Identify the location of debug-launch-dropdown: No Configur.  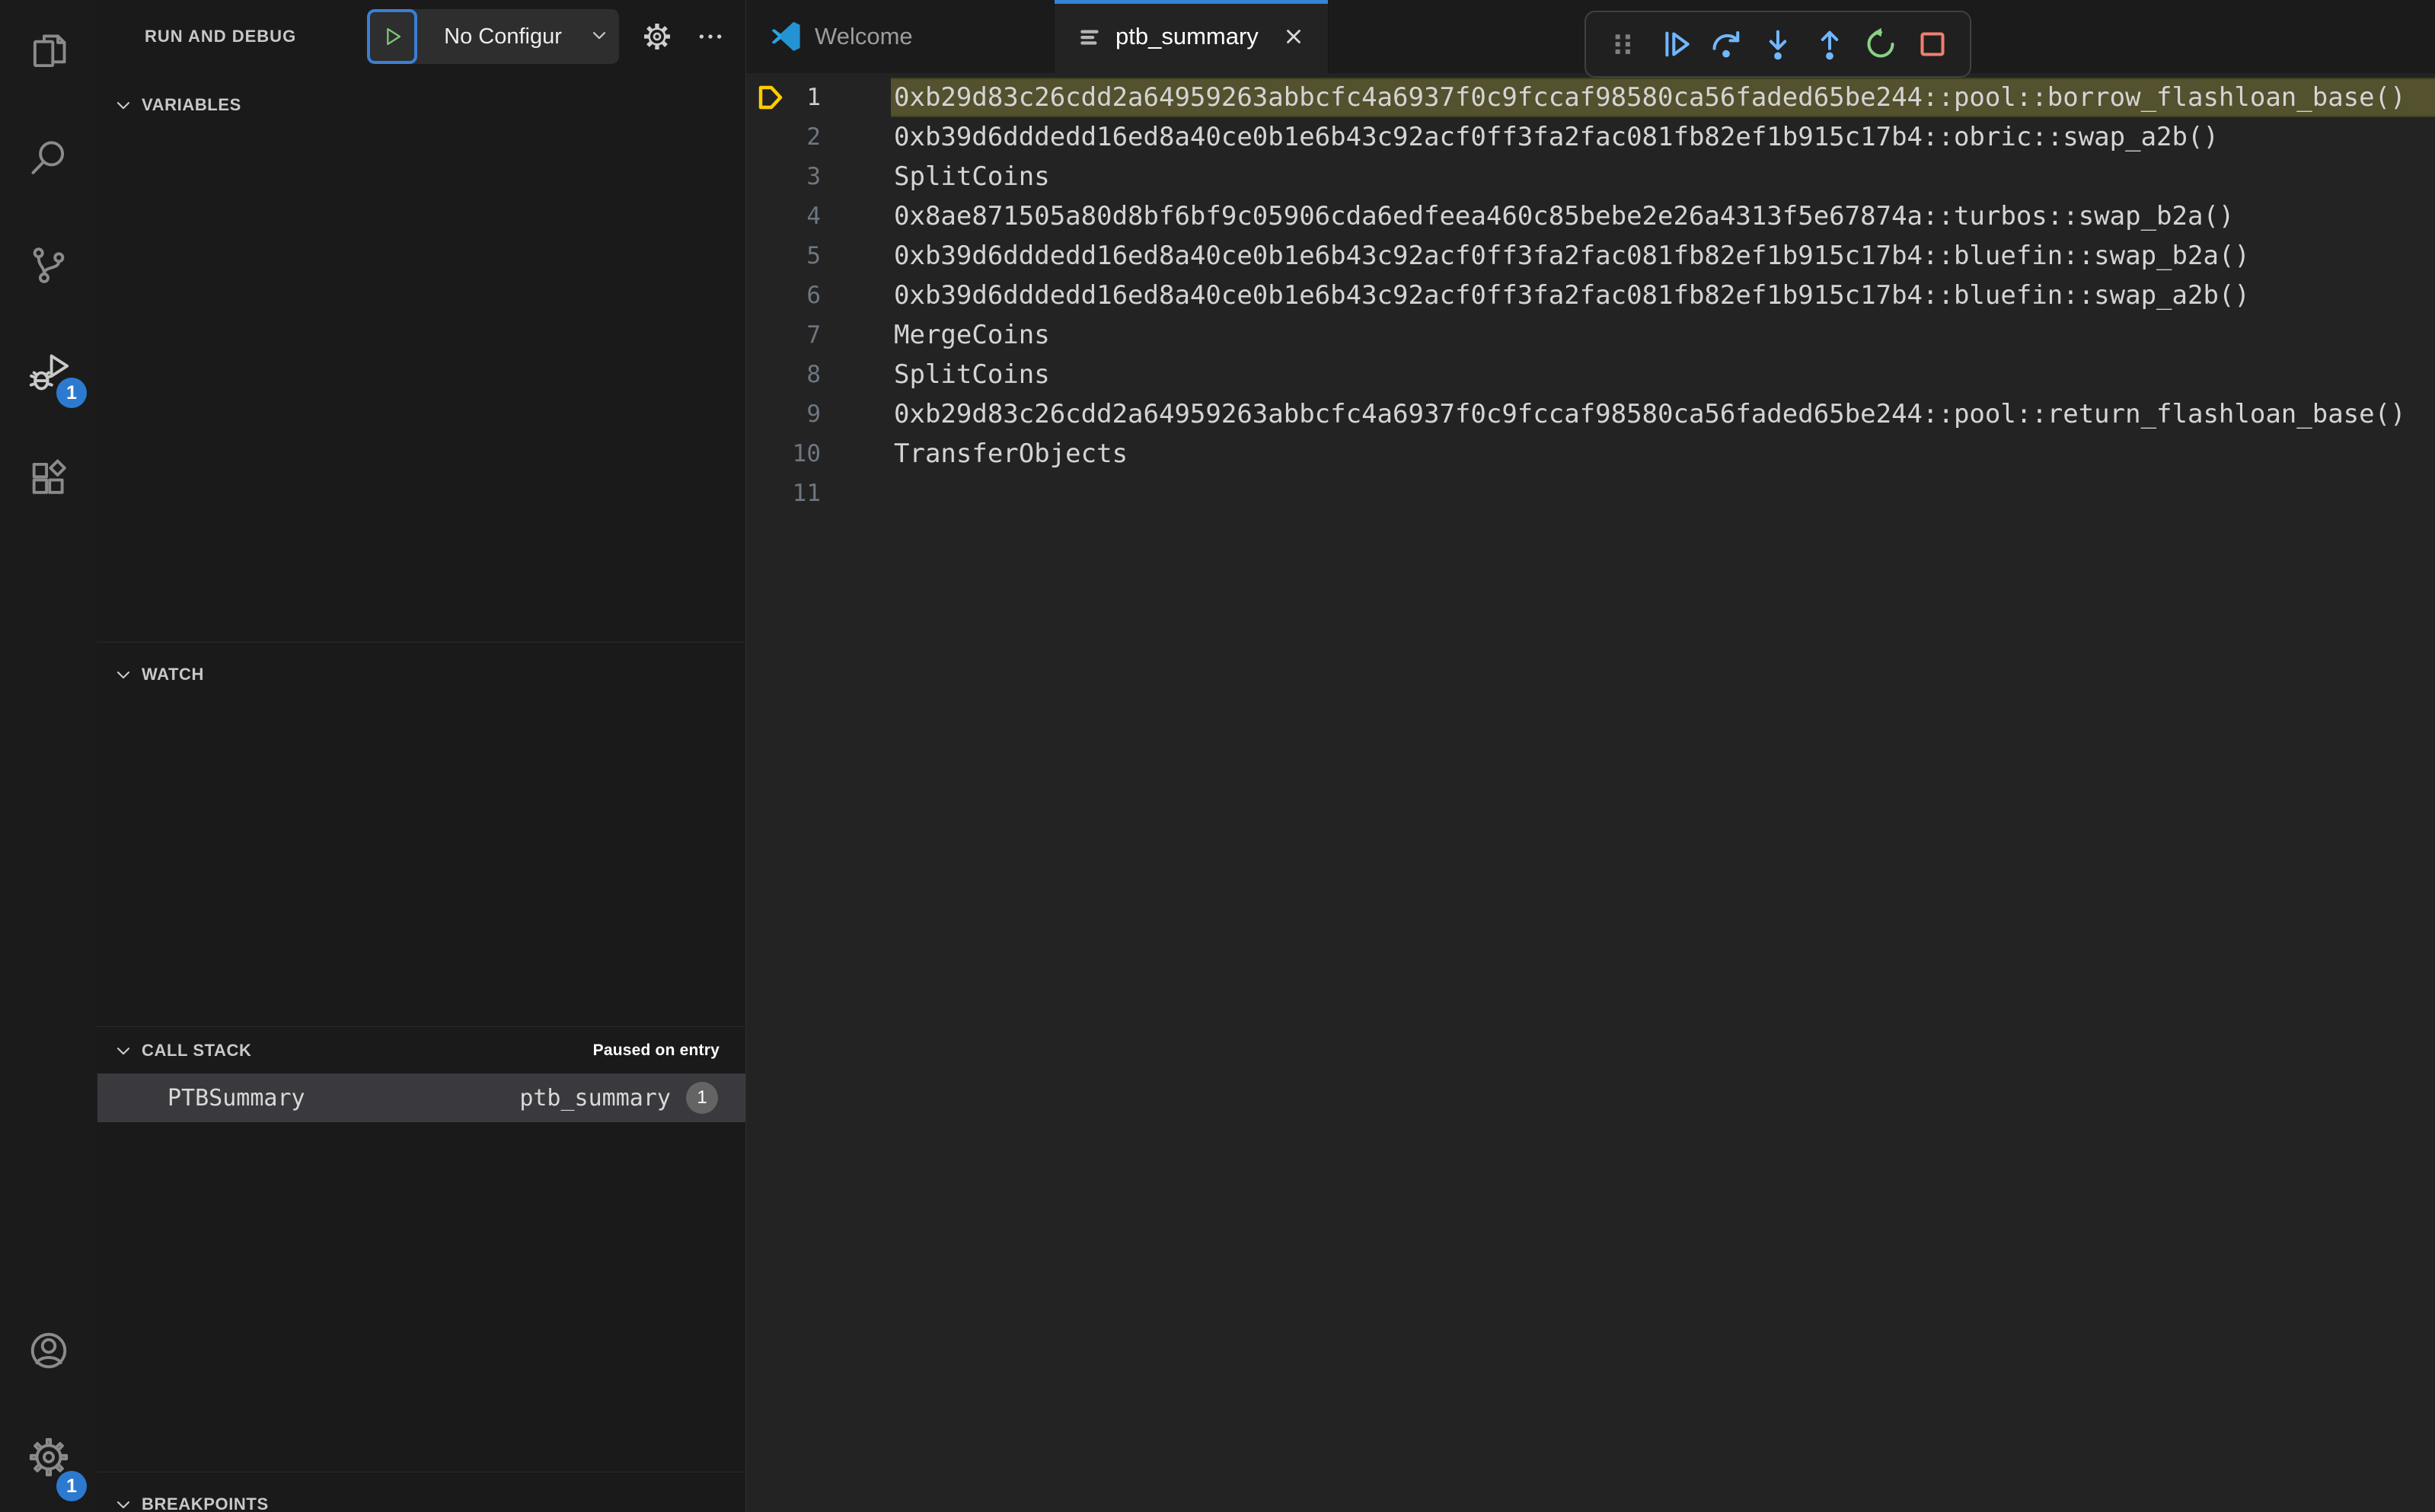
(493, 36).